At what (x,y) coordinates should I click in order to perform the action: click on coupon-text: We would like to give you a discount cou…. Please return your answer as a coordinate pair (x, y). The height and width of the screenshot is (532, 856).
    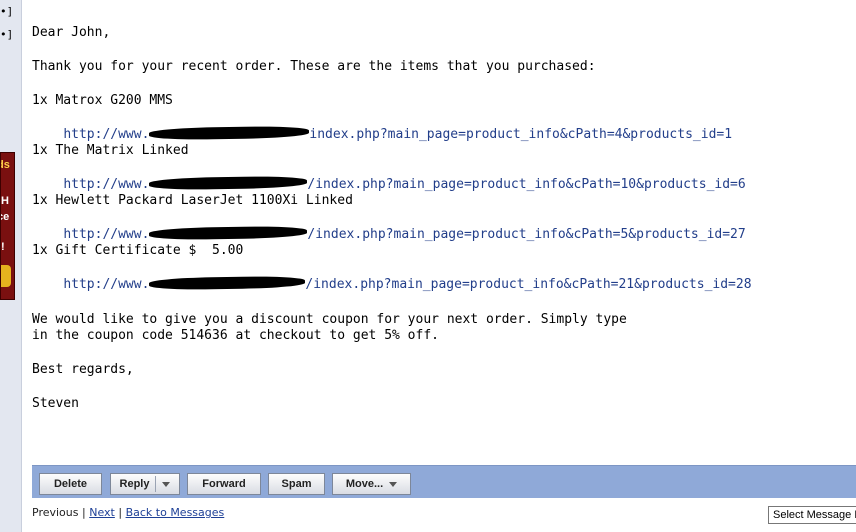
    Looking at the image, I should click on (329, 319).